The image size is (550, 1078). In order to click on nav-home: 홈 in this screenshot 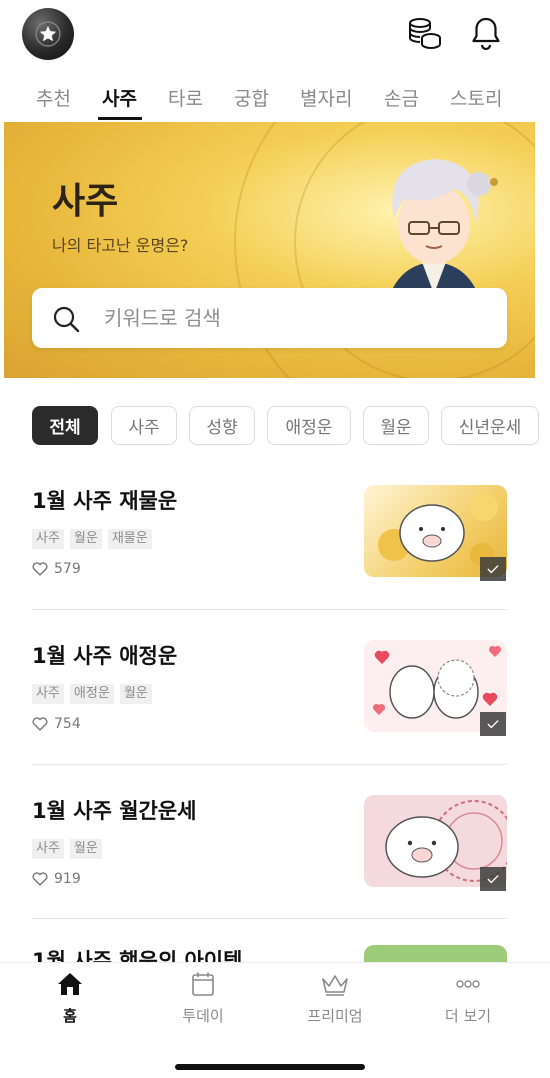, I will do `click(70, 999)`.